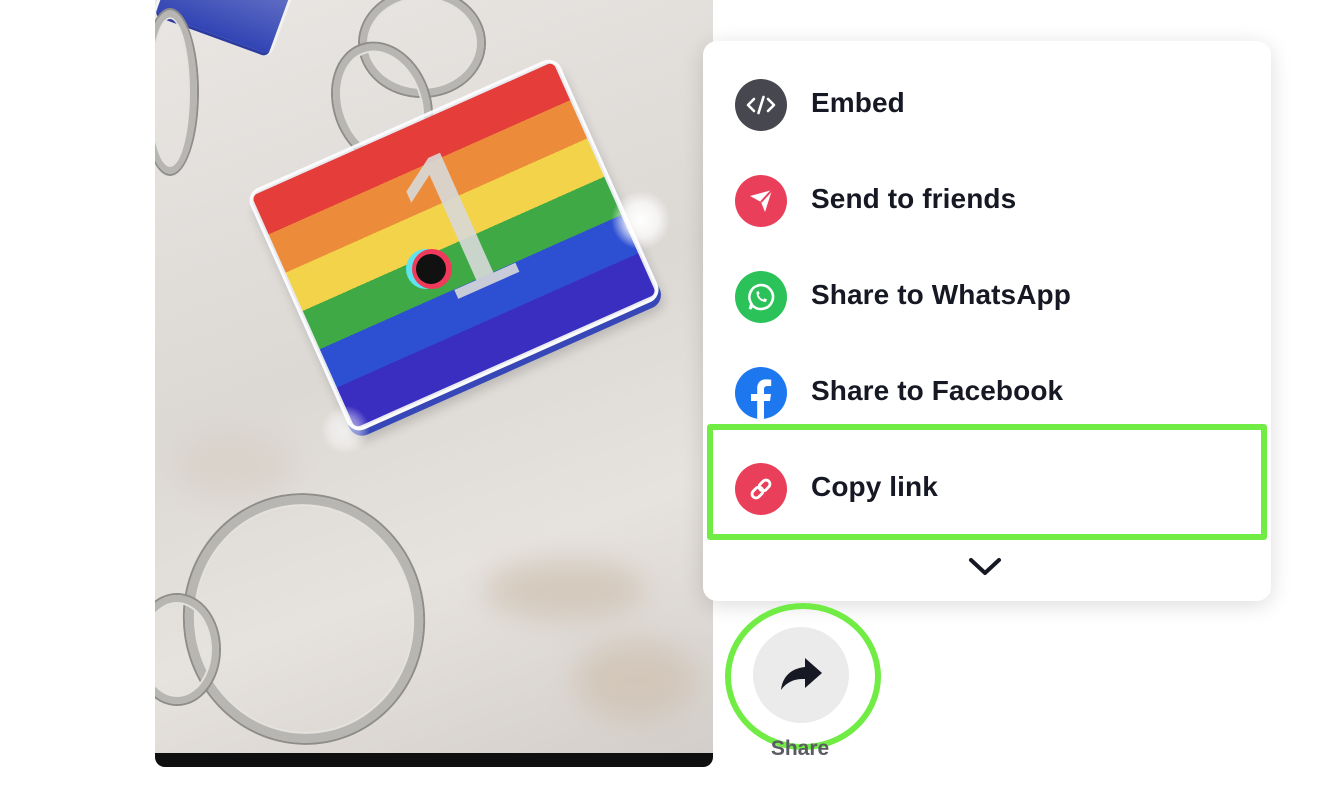 The image size is (1320, 788). I want to click on share-option-facebook: Share to Facebook, so click(987, 393).